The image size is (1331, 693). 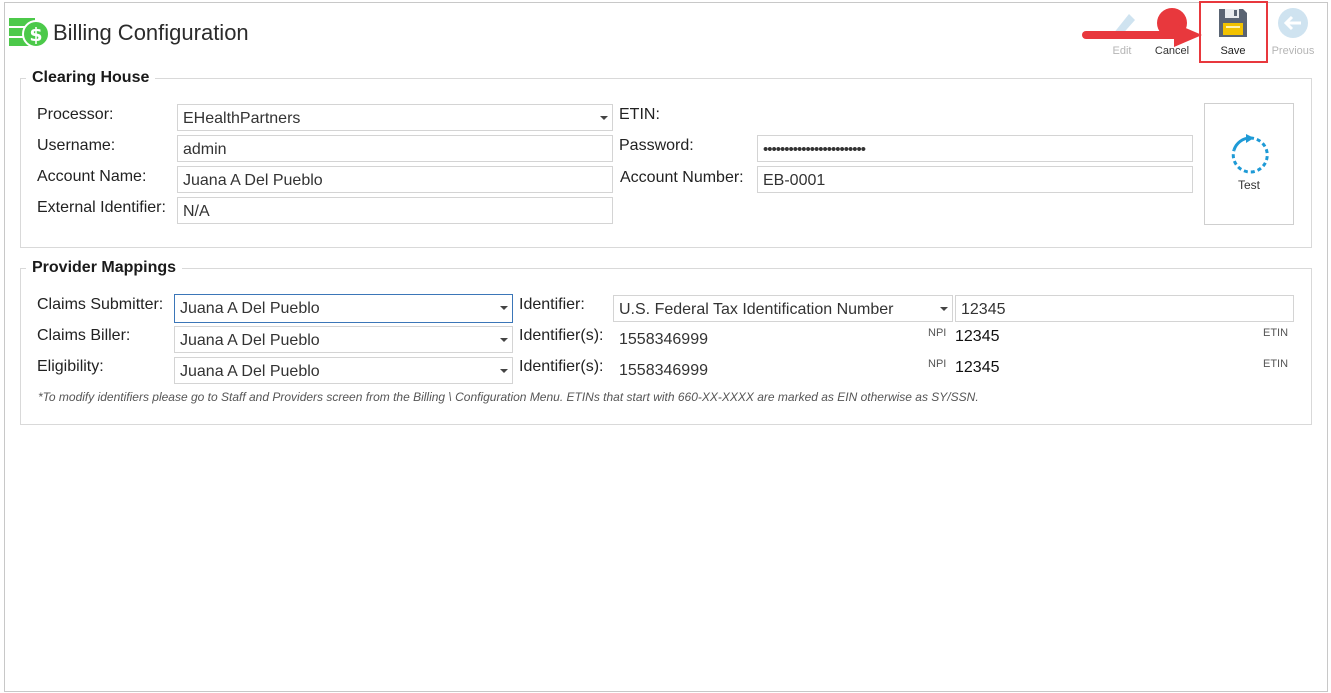 What do you see at coordinates (101, 207) in the screenshot?
I see `external-identifier-label: External Identifier:` at bounding box center [101, 207].